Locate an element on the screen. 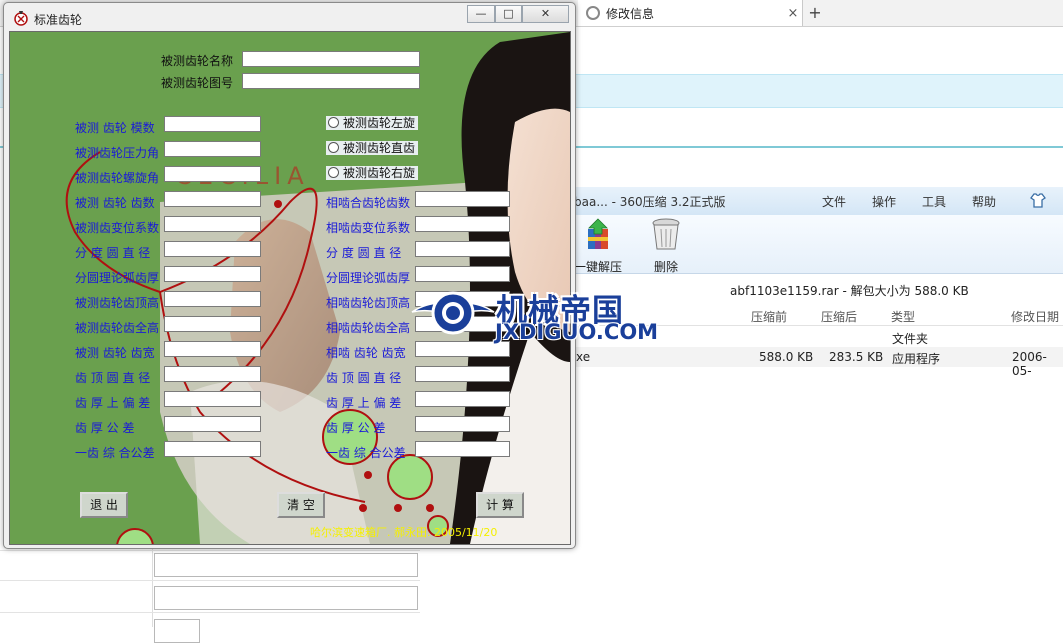  thickness-tolerance-input is located at coordinates (212, 424).